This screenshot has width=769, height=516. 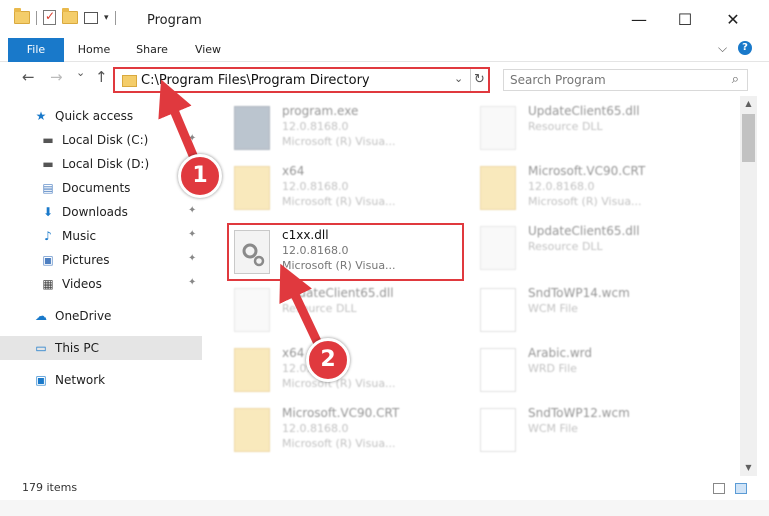 What do you see at coordinates (748, 286) in the screenshot?
I see `vertical-scrollbar: ▲ ▼` at bounding box center [748, 286].